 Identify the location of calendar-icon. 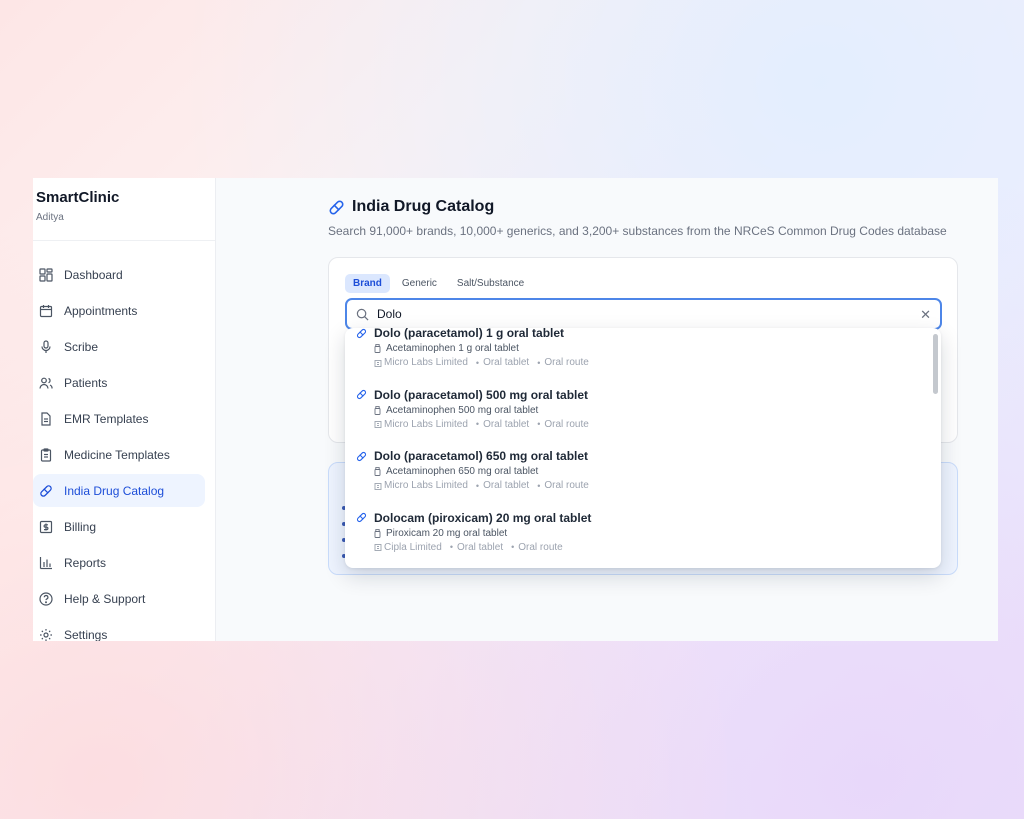
(46, 311).